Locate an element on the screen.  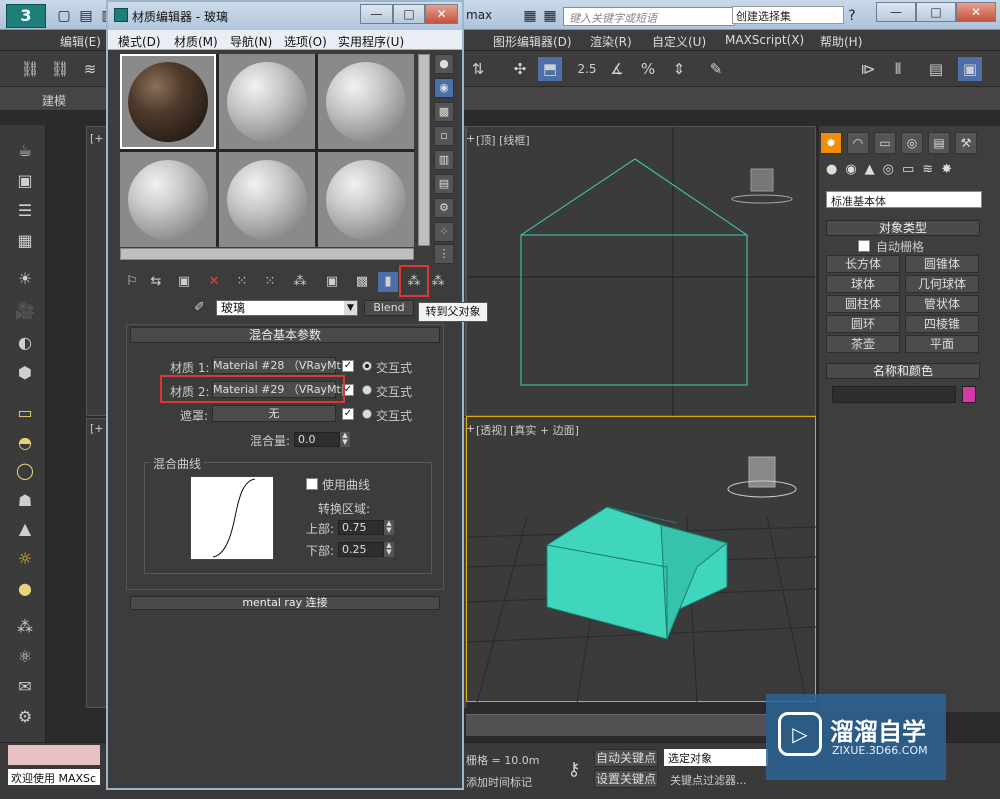
viewport-perspective-label: [透视] [真实 + 边面] is located at coordinates (527, 430).